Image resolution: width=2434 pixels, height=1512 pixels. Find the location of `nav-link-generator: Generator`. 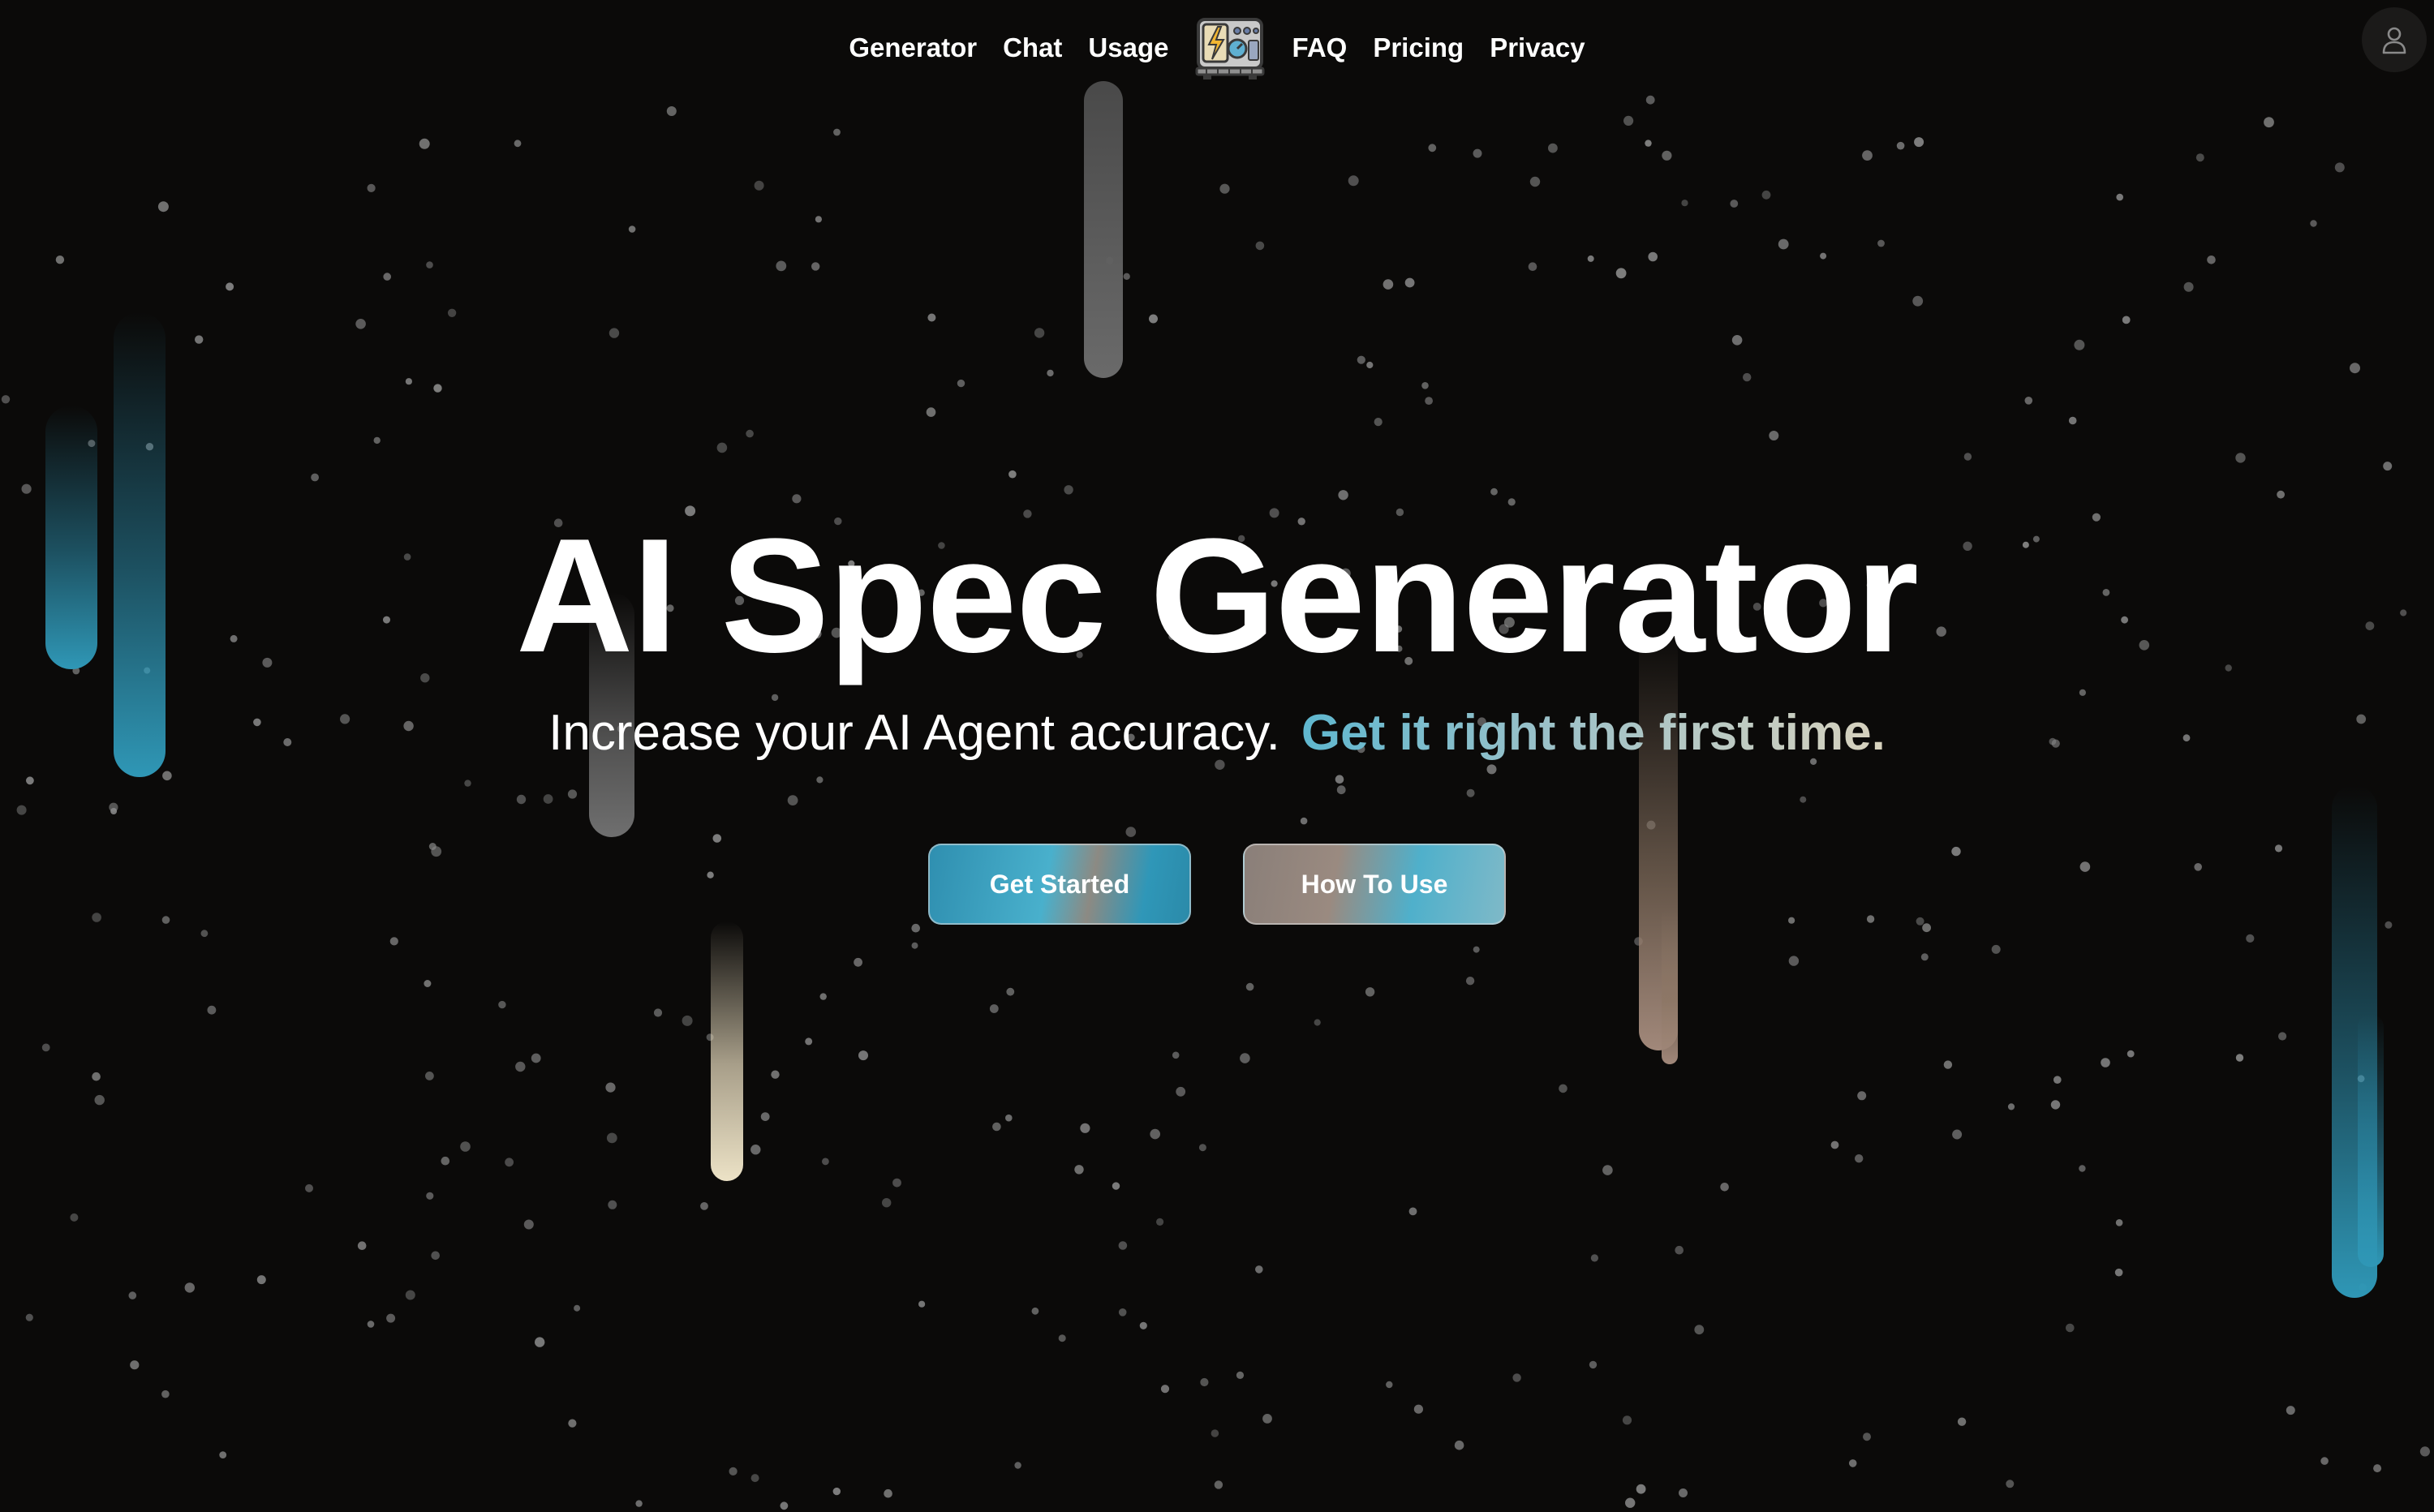

nav-link-generator: Generator is located at coordinates (913, 47).